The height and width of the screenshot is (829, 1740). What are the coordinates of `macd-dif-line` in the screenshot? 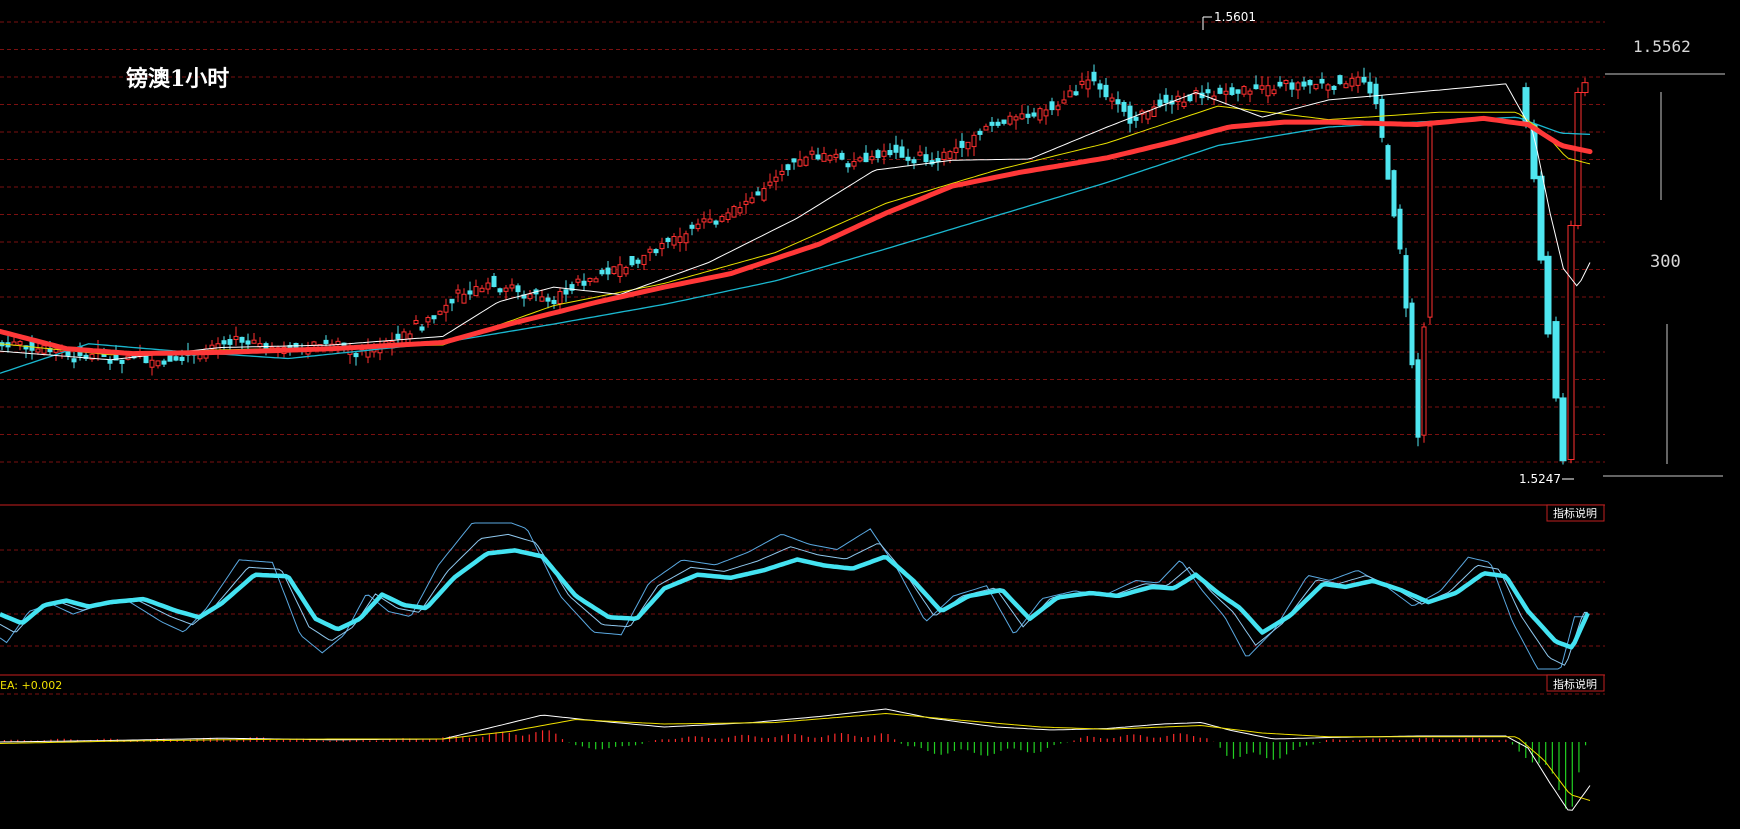 It's located at (795, 759).